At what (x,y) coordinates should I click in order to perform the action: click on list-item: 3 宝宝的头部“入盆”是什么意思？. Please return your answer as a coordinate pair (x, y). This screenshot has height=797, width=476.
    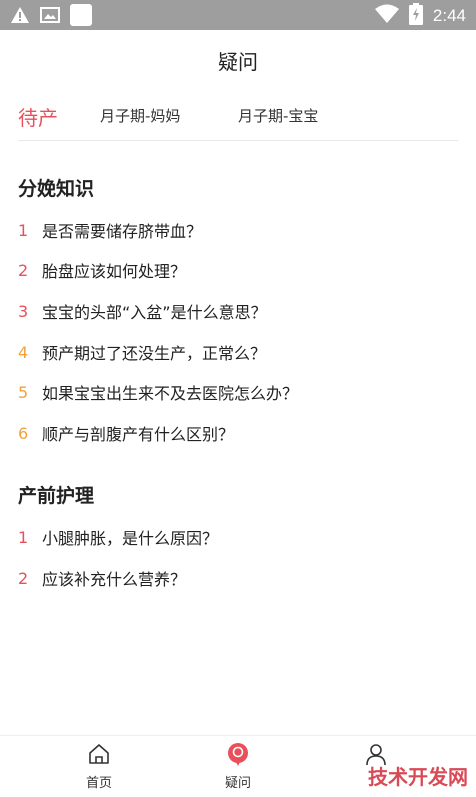
    Looking at the image, I should click on (142, 311).